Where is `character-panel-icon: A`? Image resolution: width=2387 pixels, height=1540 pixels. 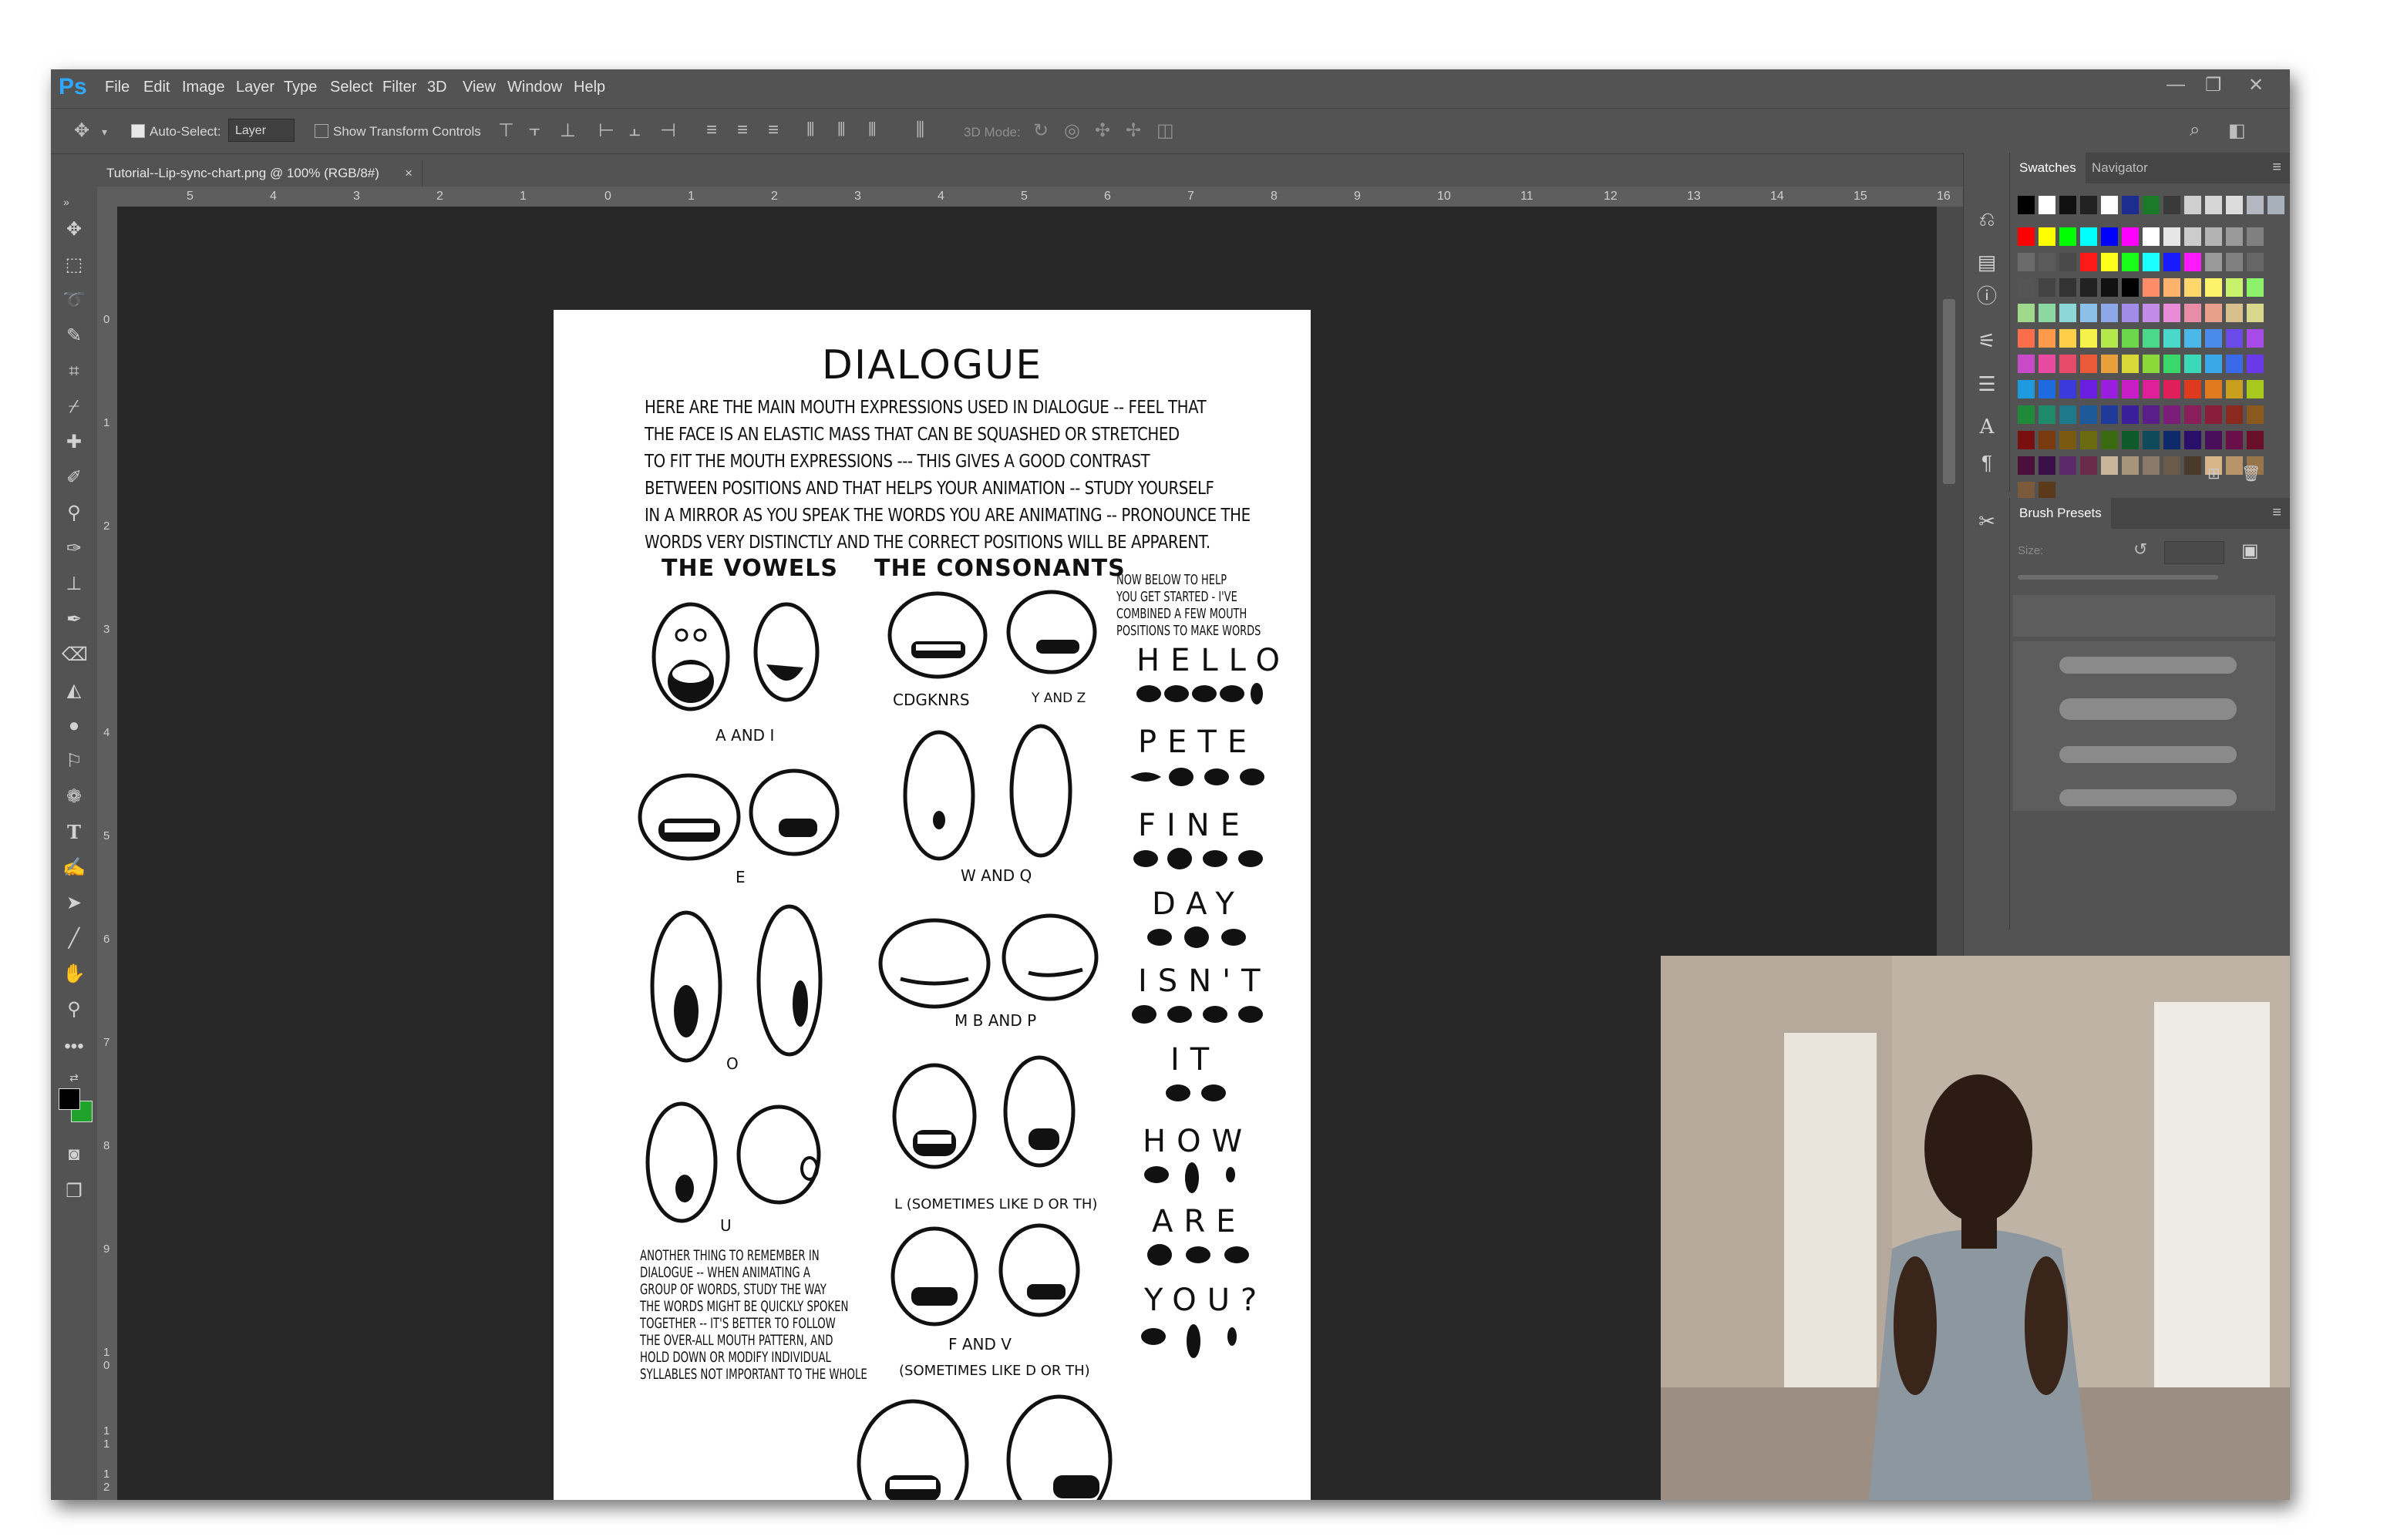
character-panel-icon: A is located at coordinates (1987, 427).